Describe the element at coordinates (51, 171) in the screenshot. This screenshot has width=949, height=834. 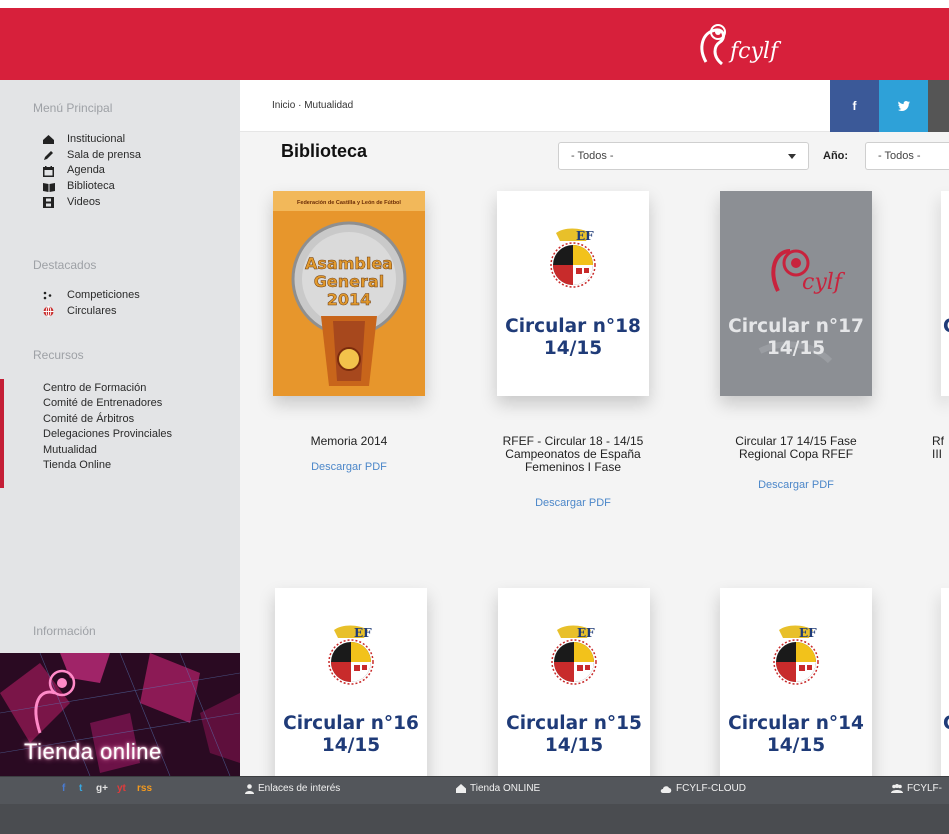
I see `calendar-icon` at that location.